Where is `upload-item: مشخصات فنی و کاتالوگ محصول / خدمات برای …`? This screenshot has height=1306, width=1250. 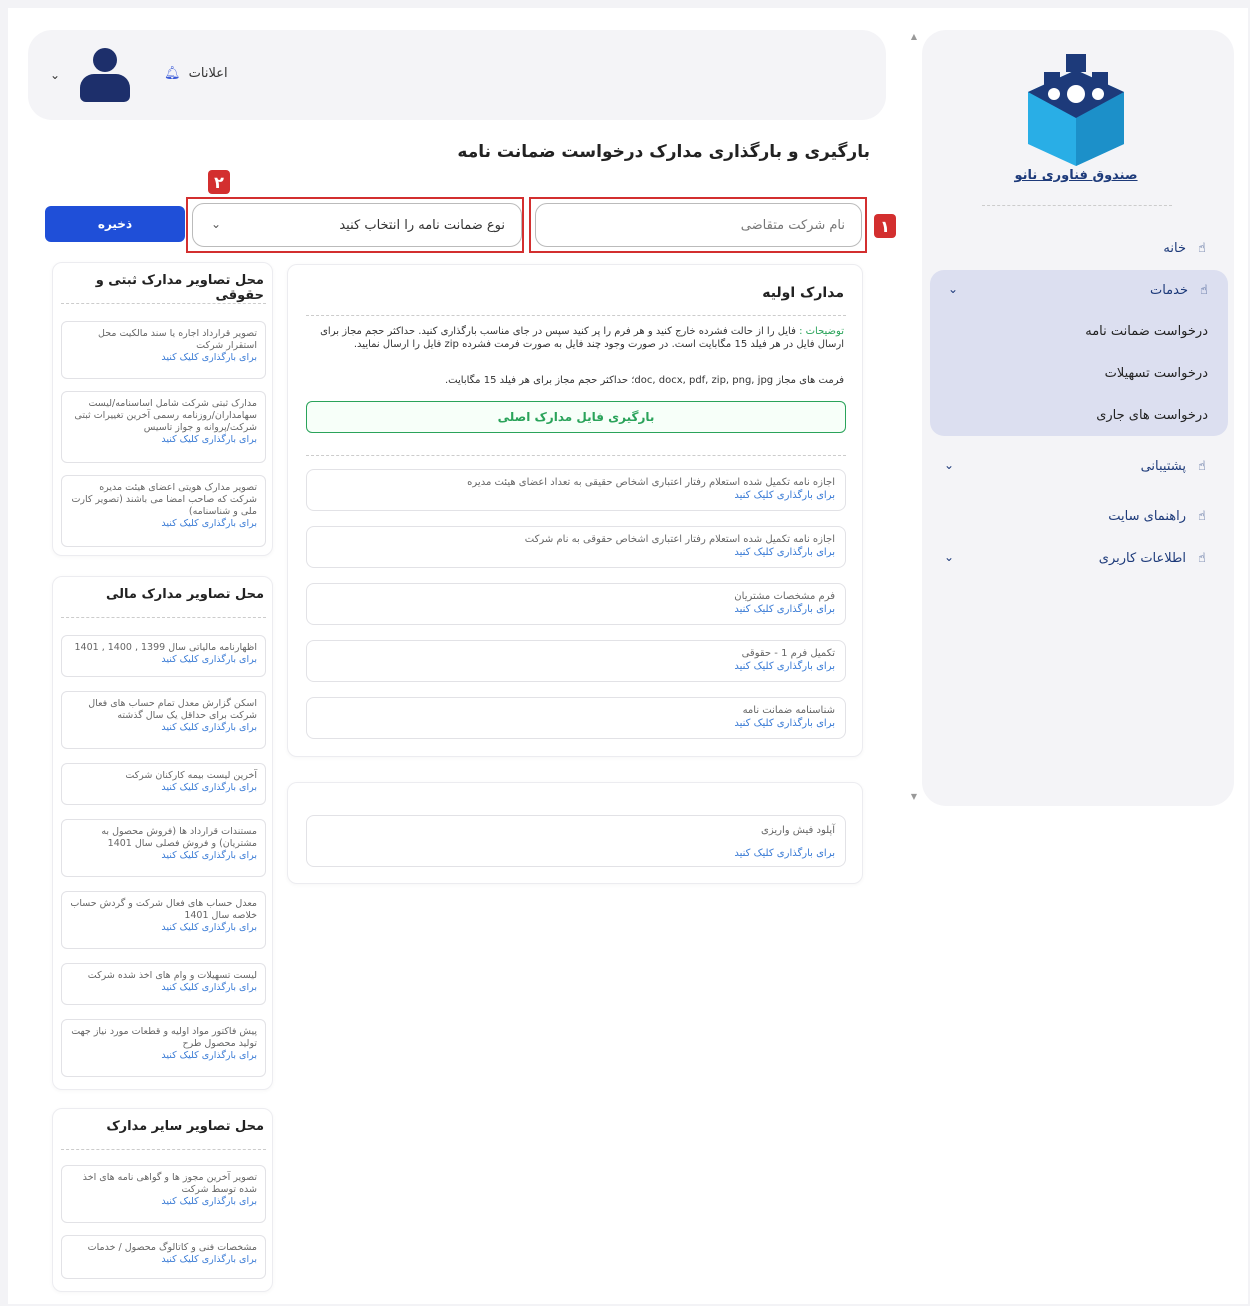
upload-item: مشخصات فنی و کاتالوگ محصول / خدمات برای … is located at coordinates (163, 1257).